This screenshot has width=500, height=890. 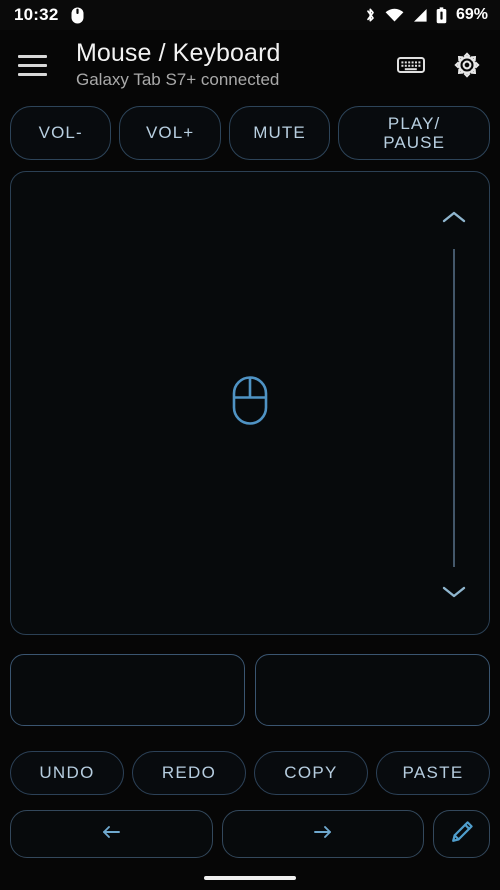 I want to click on arrow-right-icon, so click(x=323, y=834).